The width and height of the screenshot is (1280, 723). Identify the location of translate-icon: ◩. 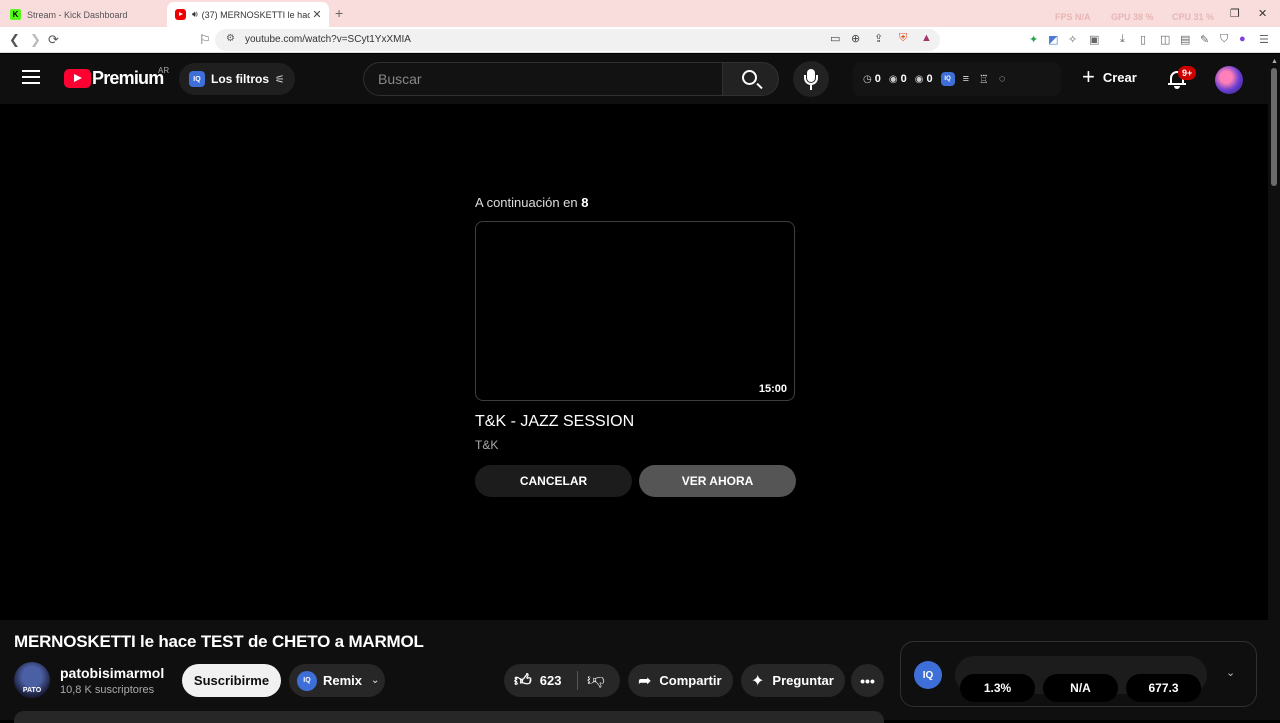
(1053, 39).